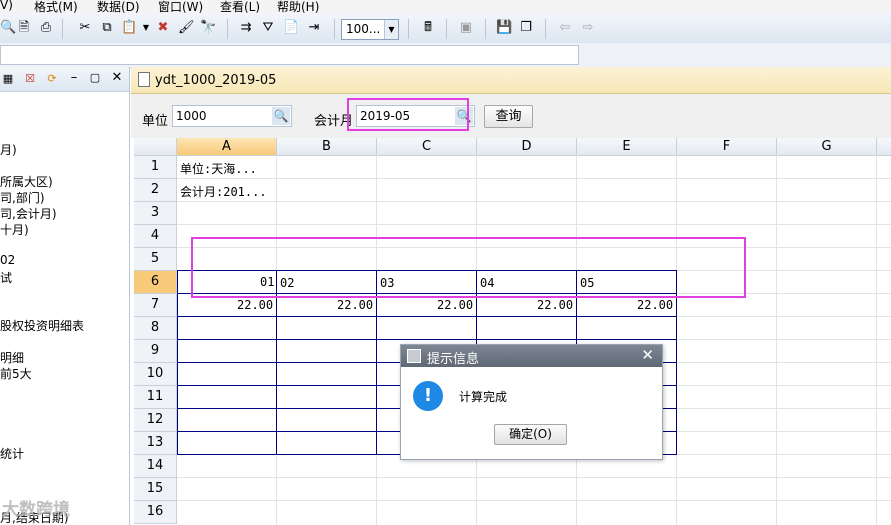  I want to click on insert-icon: ⇉, so click(246, 28).